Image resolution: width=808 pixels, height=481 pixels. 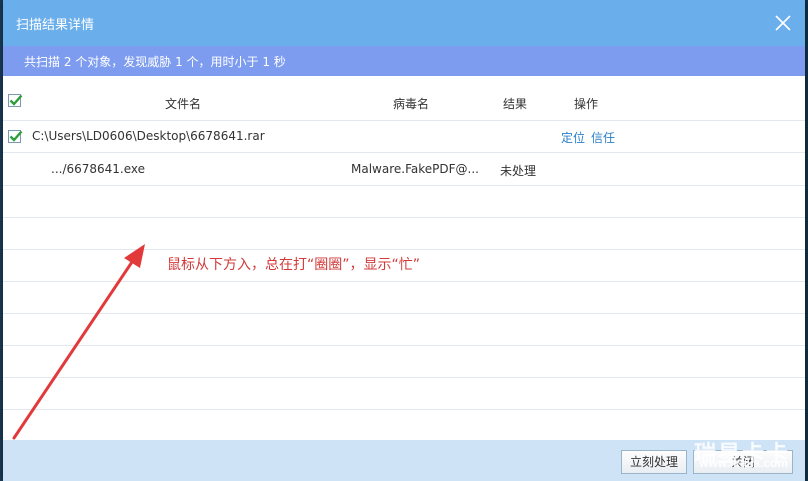 I want to click on close-button: 关闭, so click(x=743, y=462).